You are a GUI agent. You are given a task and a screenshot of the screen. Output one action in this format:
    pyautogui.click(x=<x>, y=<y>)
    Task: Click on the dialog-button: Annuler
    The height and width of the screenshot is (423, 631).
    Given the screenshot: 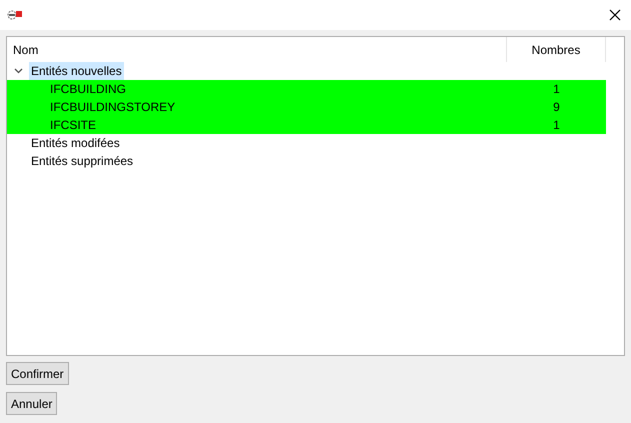 What is the action you would take?
    pyautogui.click(x=32, y=403)
    